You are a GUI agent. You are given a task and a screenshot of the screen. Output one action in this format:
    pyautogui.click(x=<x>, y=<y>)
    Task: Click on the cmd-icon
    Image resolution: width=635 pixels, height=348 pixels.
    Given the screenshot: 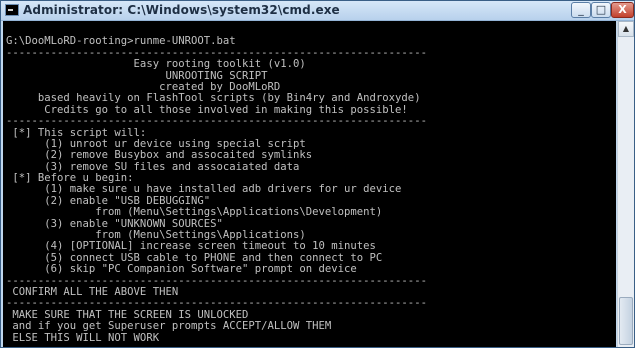 What is the action you would take?
    pyautogui.click(x=12, y=10)
    